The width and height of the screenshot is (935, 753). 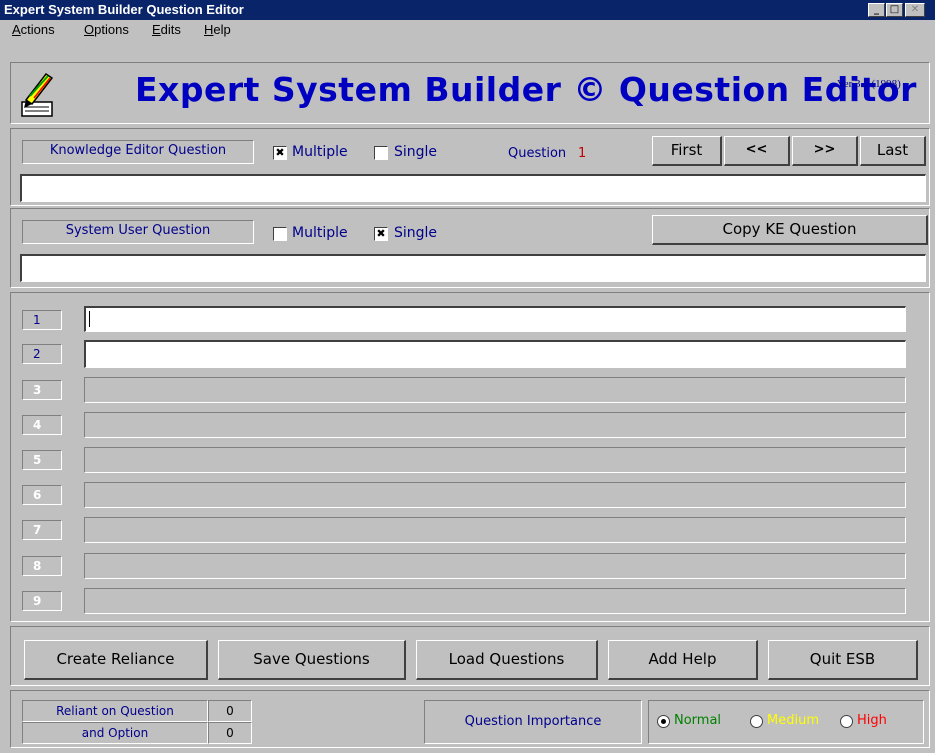 I want to click on maximize-button: □, so click(x=894, y=10).